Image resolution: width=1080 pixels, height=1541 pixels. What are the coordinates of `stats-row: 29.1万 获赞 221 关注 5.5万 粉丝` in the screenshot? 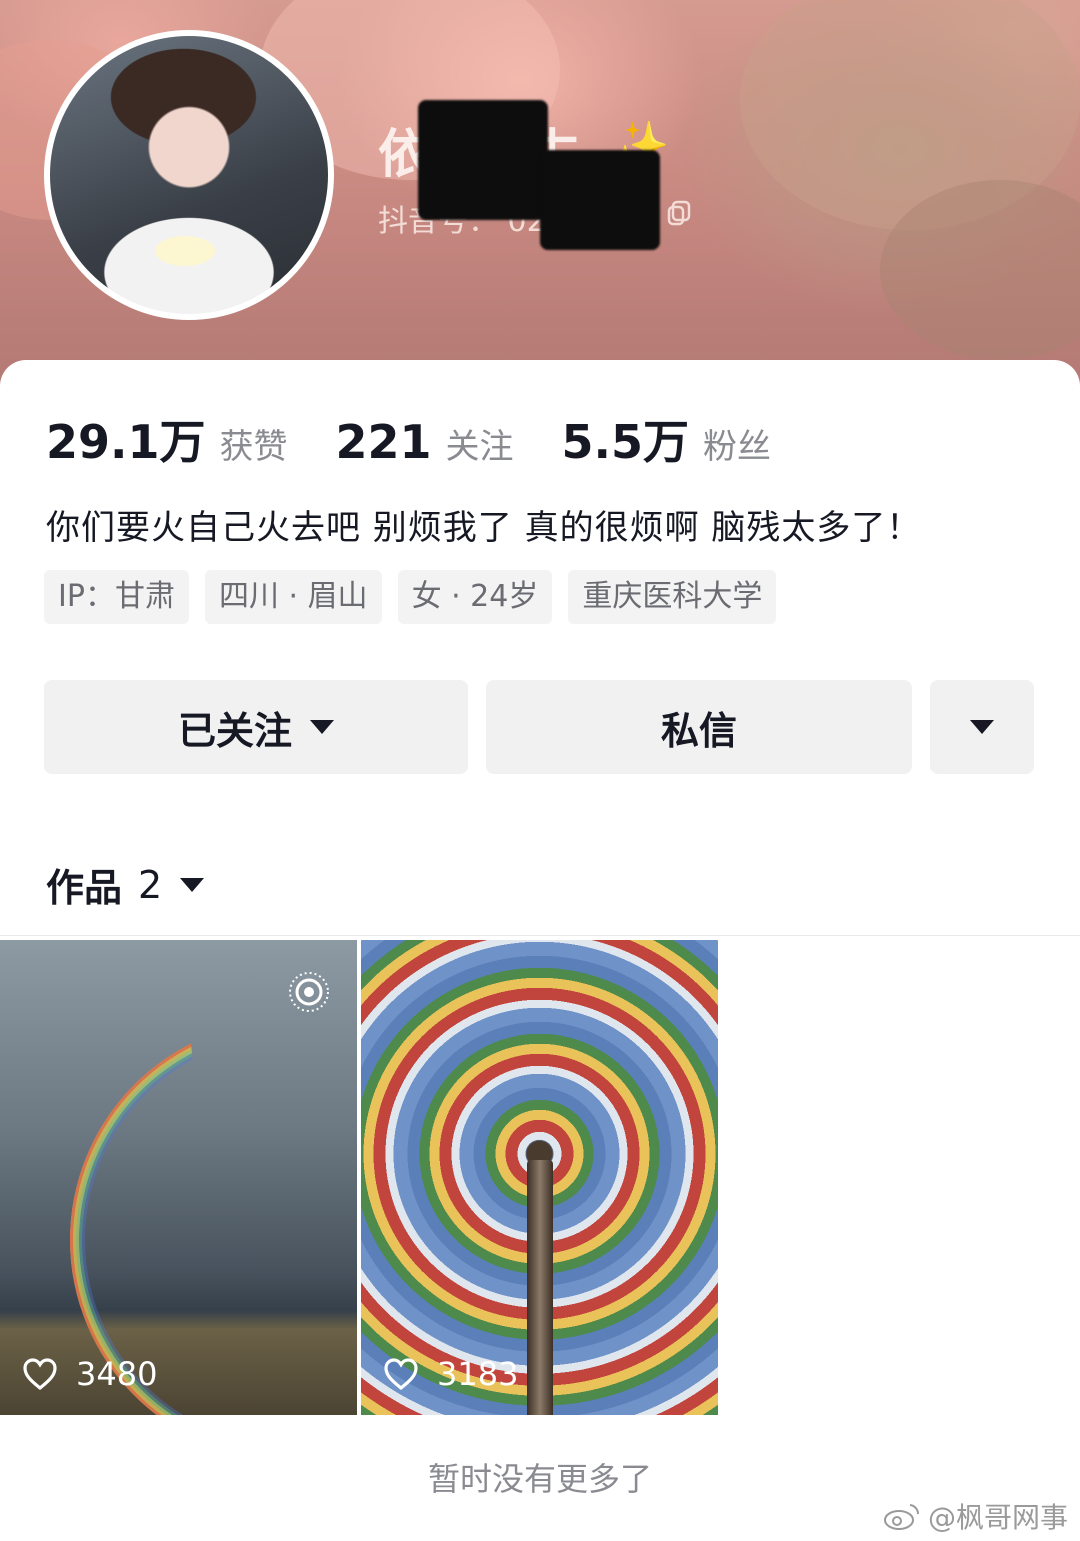 It's located at (432, 439).